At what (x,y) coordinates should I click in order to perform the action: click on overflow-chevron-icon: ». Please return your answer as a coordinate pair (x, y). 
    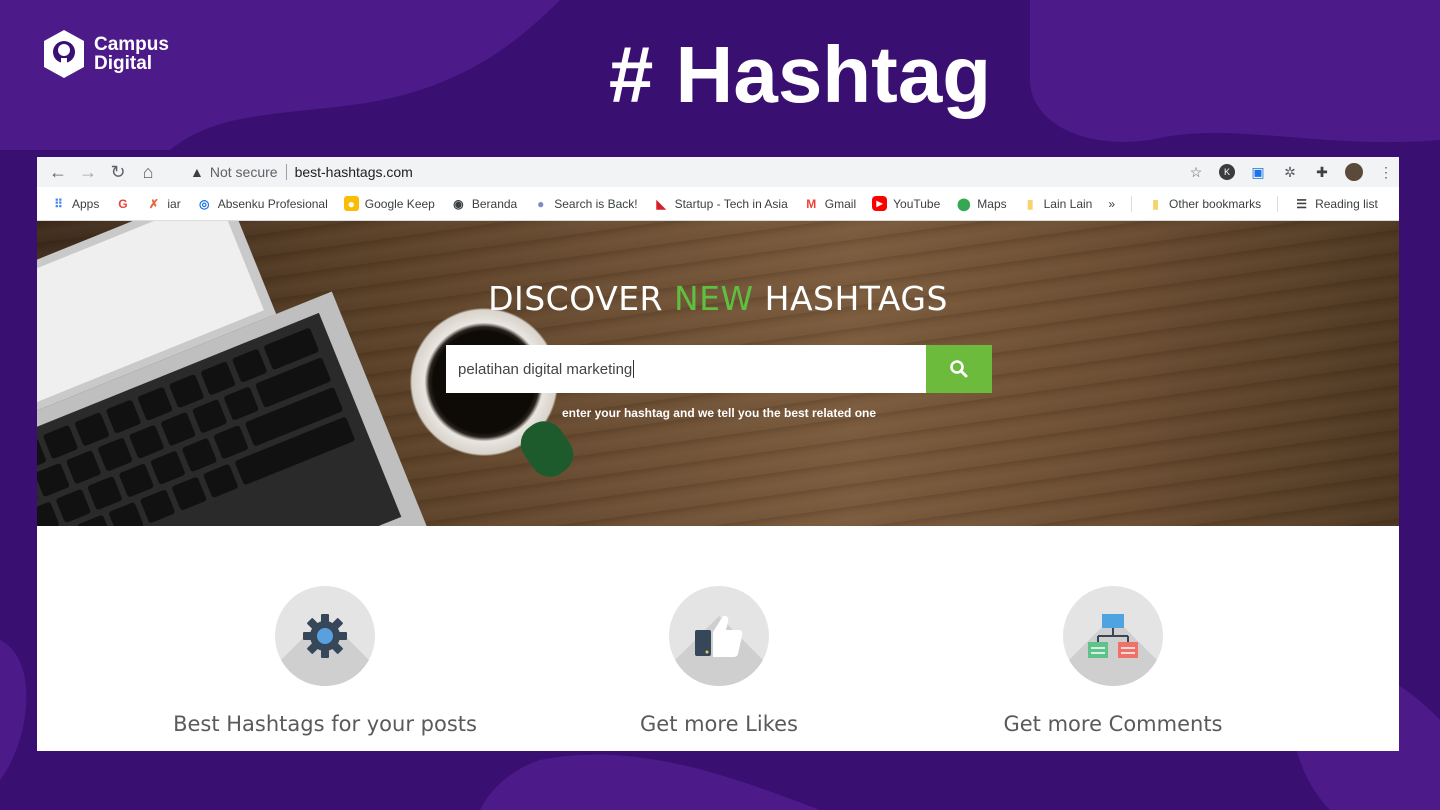
    Looking at the image, I should click on (1112, 203).